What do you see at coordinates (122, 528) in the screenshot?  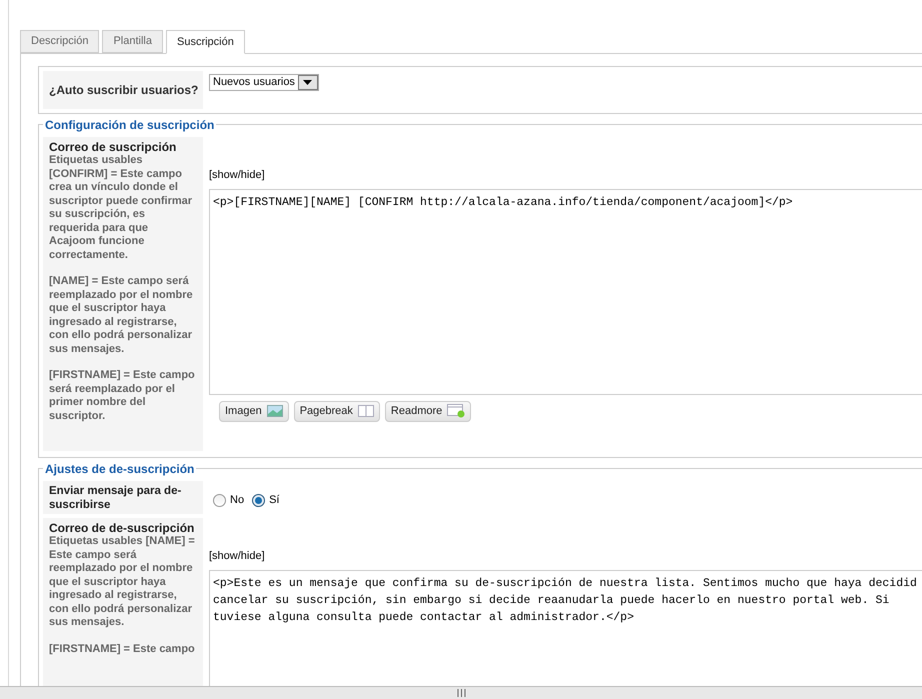 I see `field-label: Correo de de-suscripción` at bounding box center [122, 528].